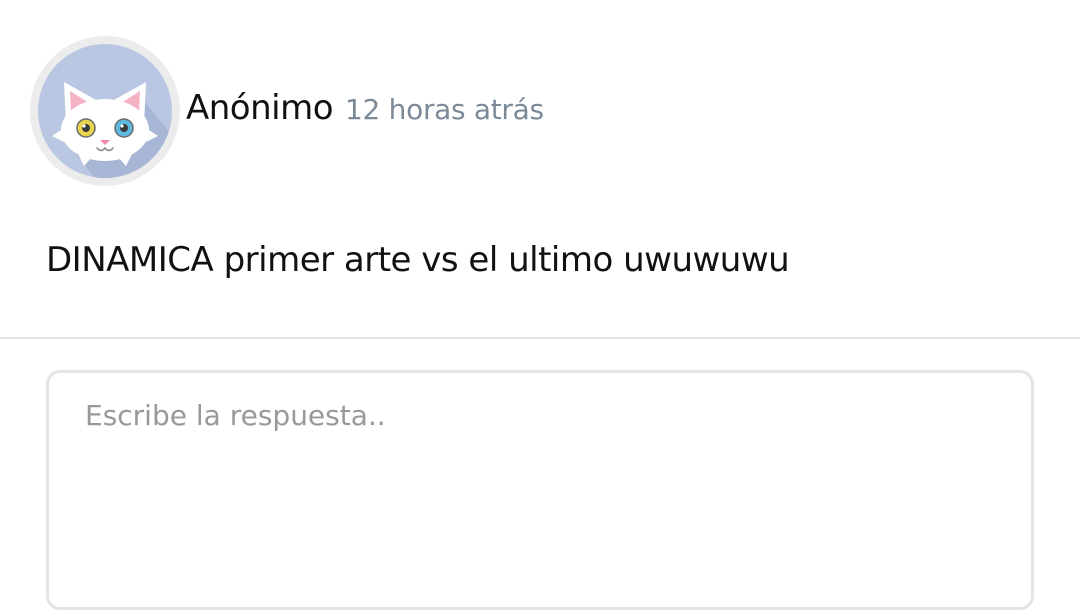 This screenshot has width=1080, height=611. I want to click on avatar, so click(105, 111).